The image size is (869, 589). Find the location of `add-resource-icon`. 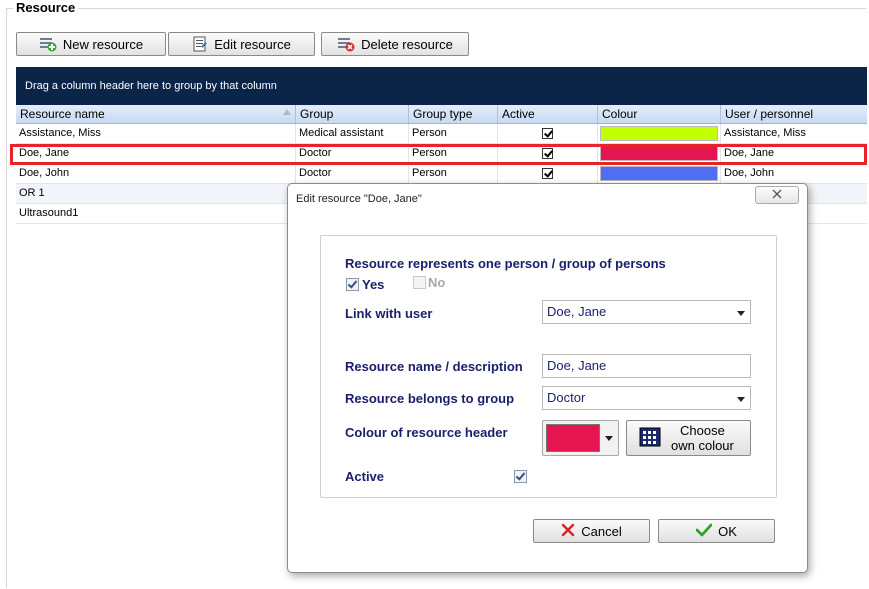

add-resource-icon is located at coordinates (48, 44).